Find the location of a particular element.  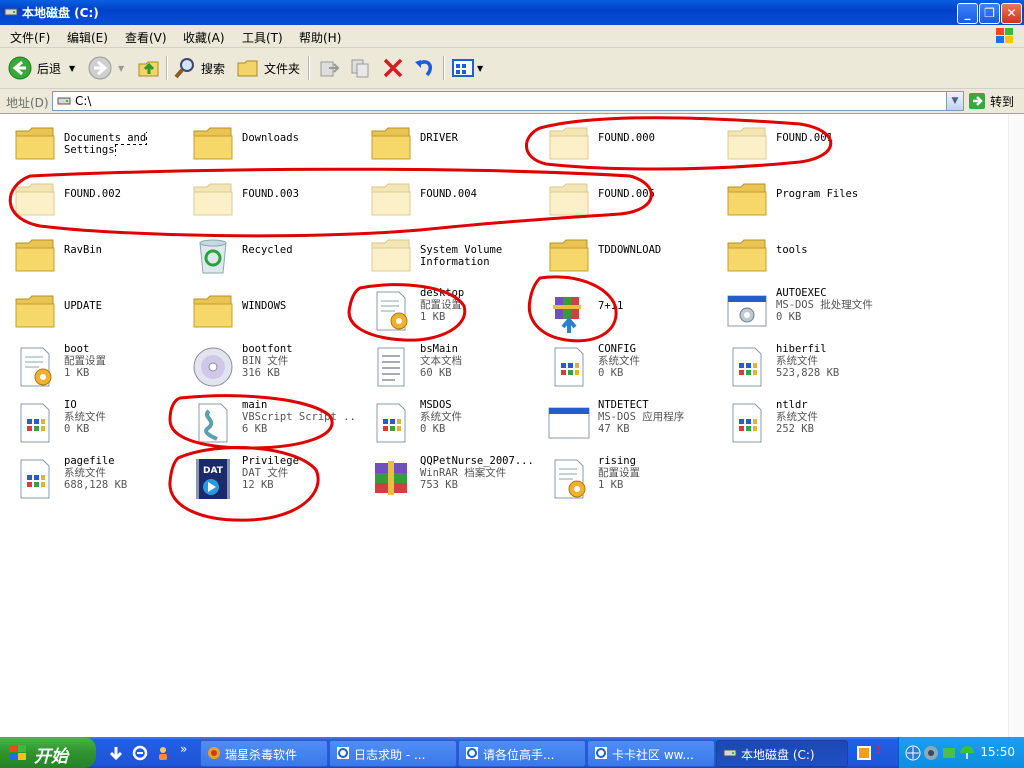

file-item-hiberfil: hiberfil 系统文件 523,828 KB is located at coordinates (803, 367).